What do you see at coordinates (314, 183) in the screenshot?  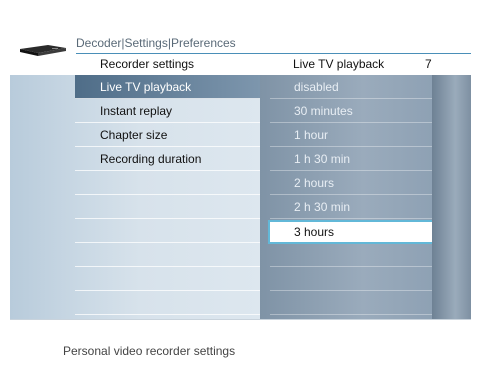 I see `option-label: 2 hours` at bounding box center [314, 183].